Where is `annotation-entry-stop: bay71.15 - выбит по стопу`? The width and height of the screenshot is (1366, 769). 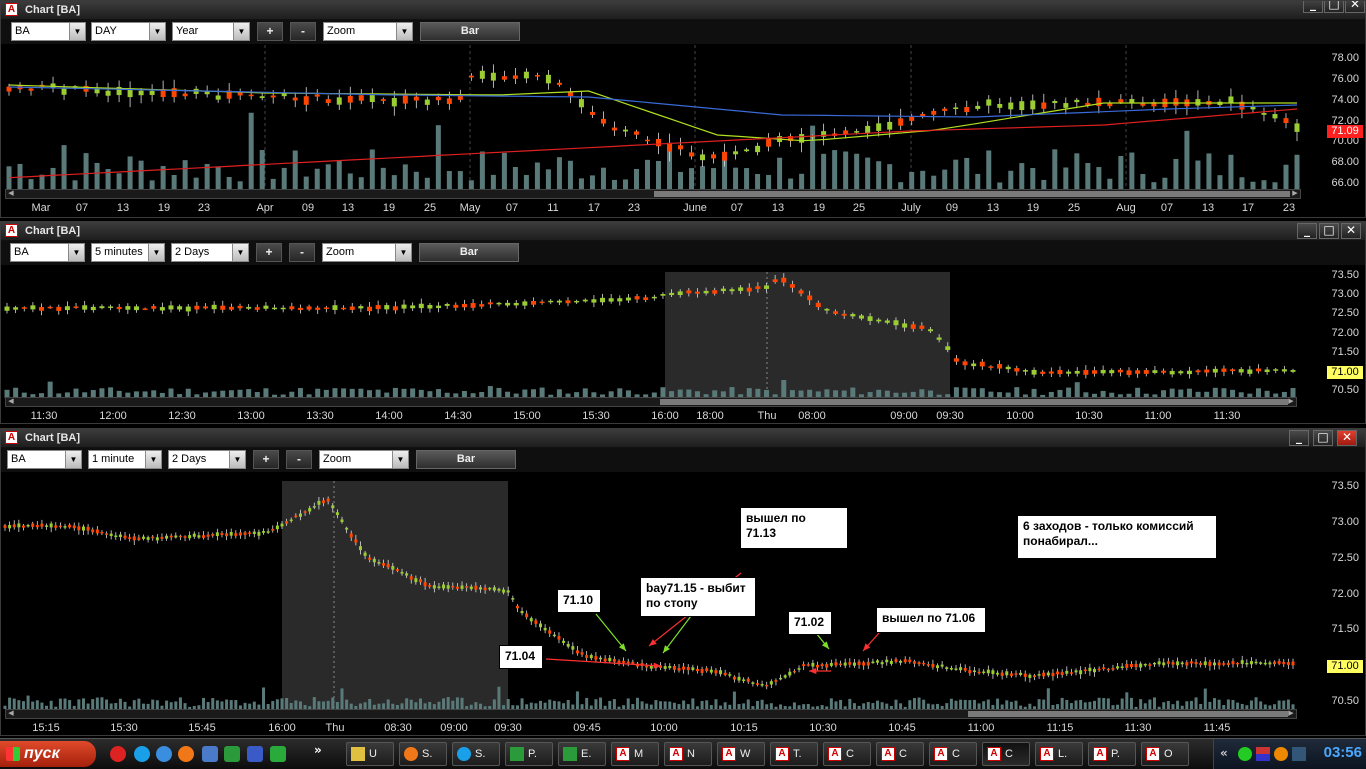
annotation-entry-stop: bay71.15 - выбит по стопу is located at coordinates (698, 597).